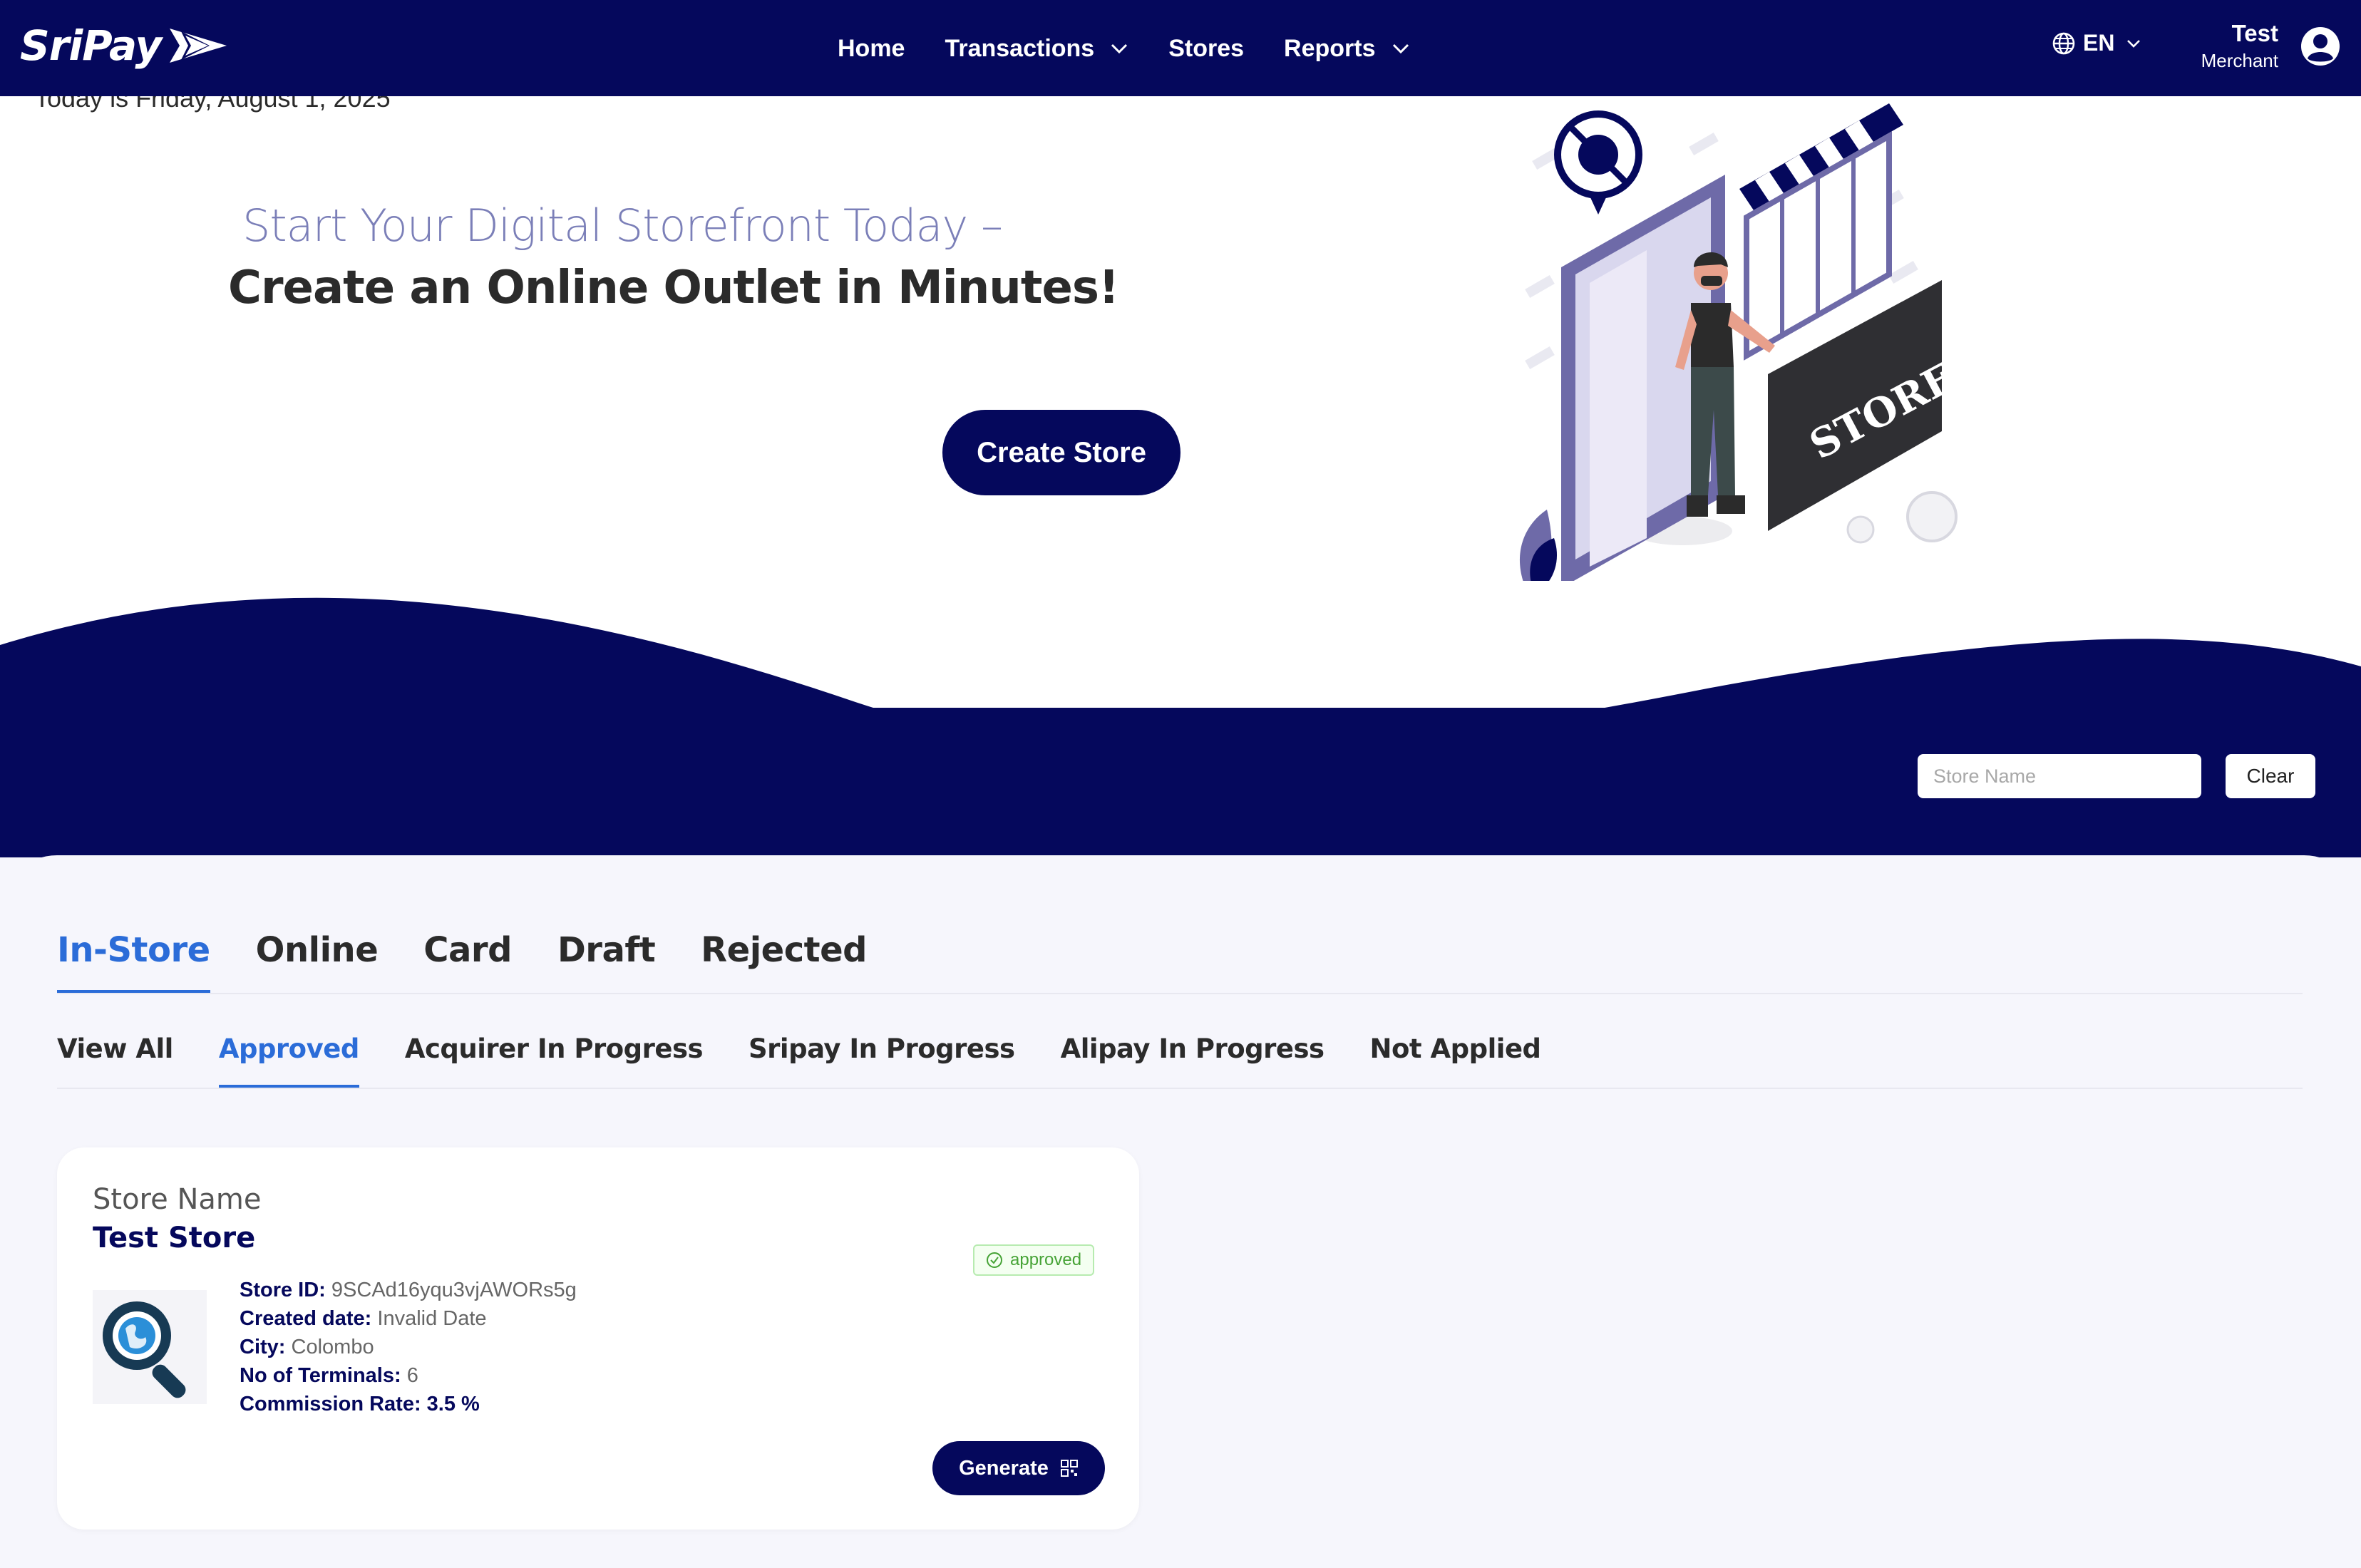  I want to click on top-navbar: SriPay Home Transactions Stores Reports, so click(1180, 48).